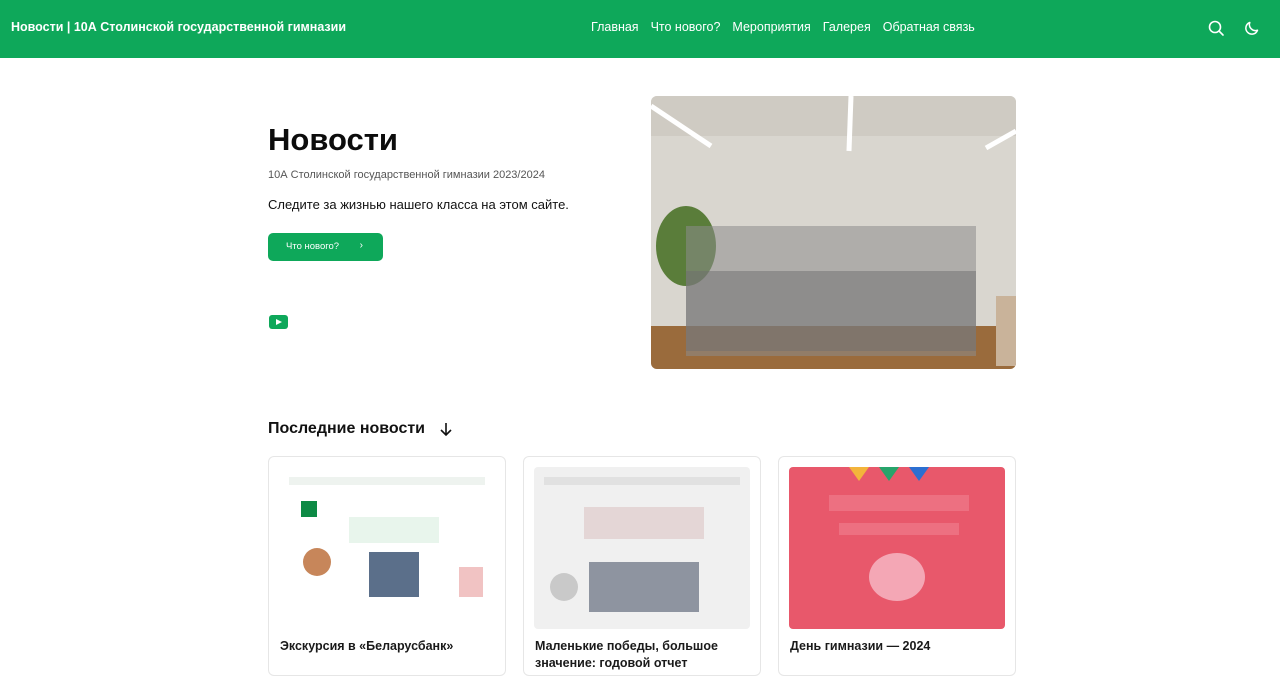 This screenshot has width=1280, height=676. Describe the element at coordinates (847, 27) in the screenshot. I see `nav-gallery: Галерея` at that location.